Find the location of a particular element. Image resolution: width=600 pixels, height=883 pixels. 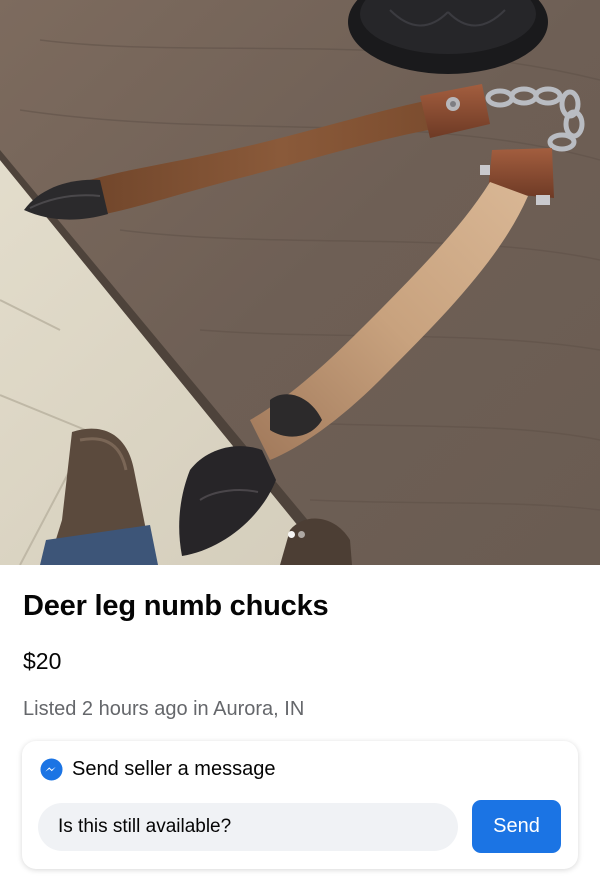

listing-title: Deer leg numb chucks is located at coordinates (176, 606).